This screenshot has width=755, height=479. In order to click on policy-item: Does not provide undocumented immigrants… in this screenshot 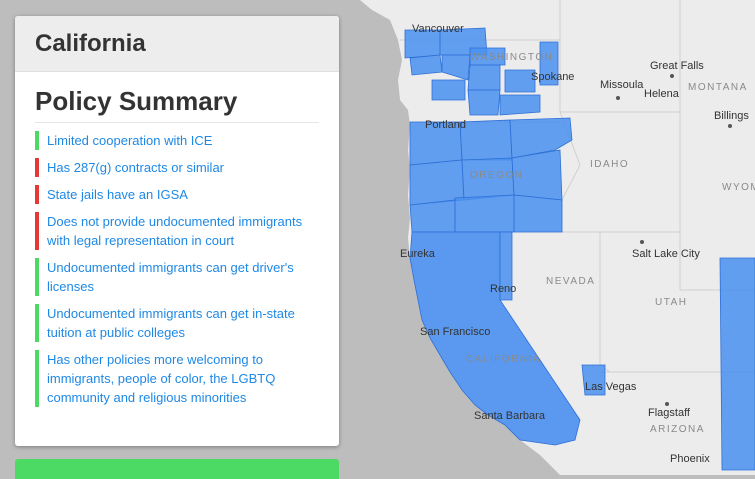, I will do `click(177, 231)`.